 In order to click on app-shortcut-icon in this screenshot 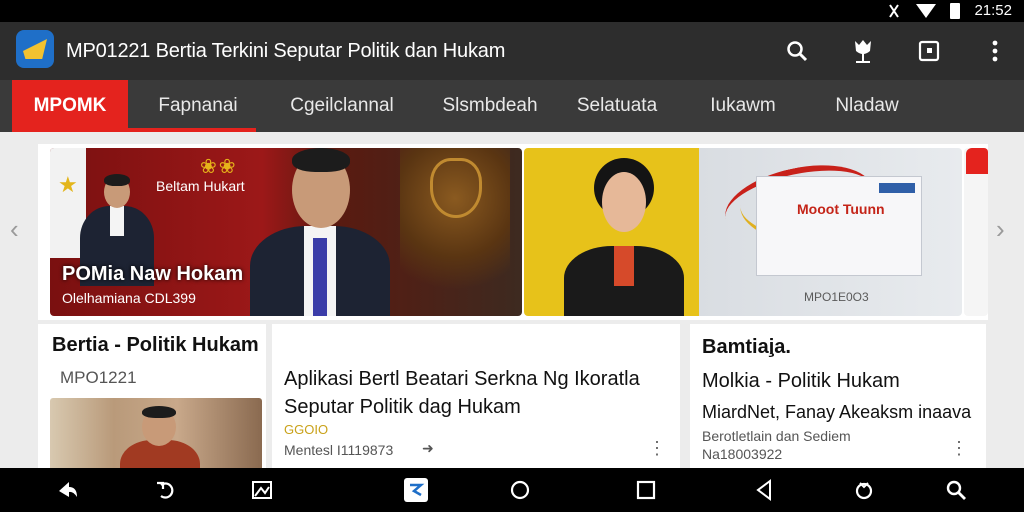, I will do `click(416, 490)`.